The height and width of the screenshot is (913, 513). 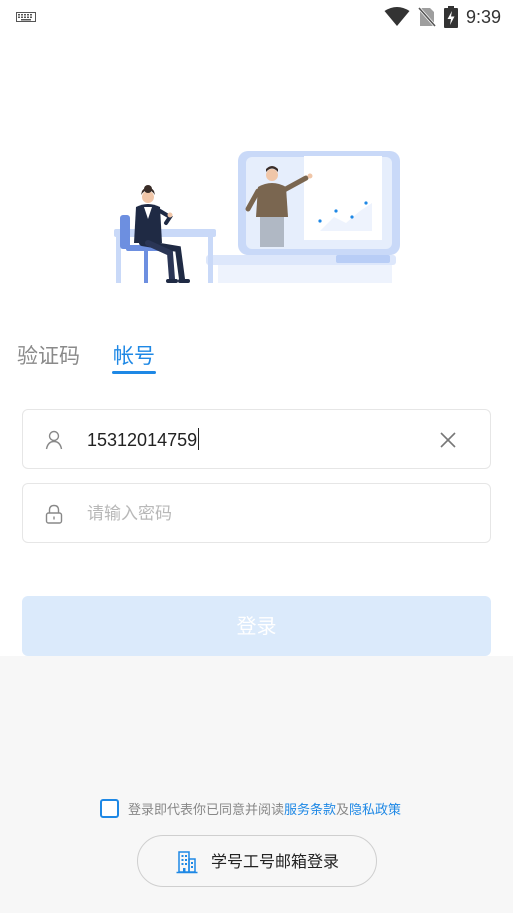 I want to click on alt-login-label: 学号工号邮箱登录, so click(x=275, y=861).